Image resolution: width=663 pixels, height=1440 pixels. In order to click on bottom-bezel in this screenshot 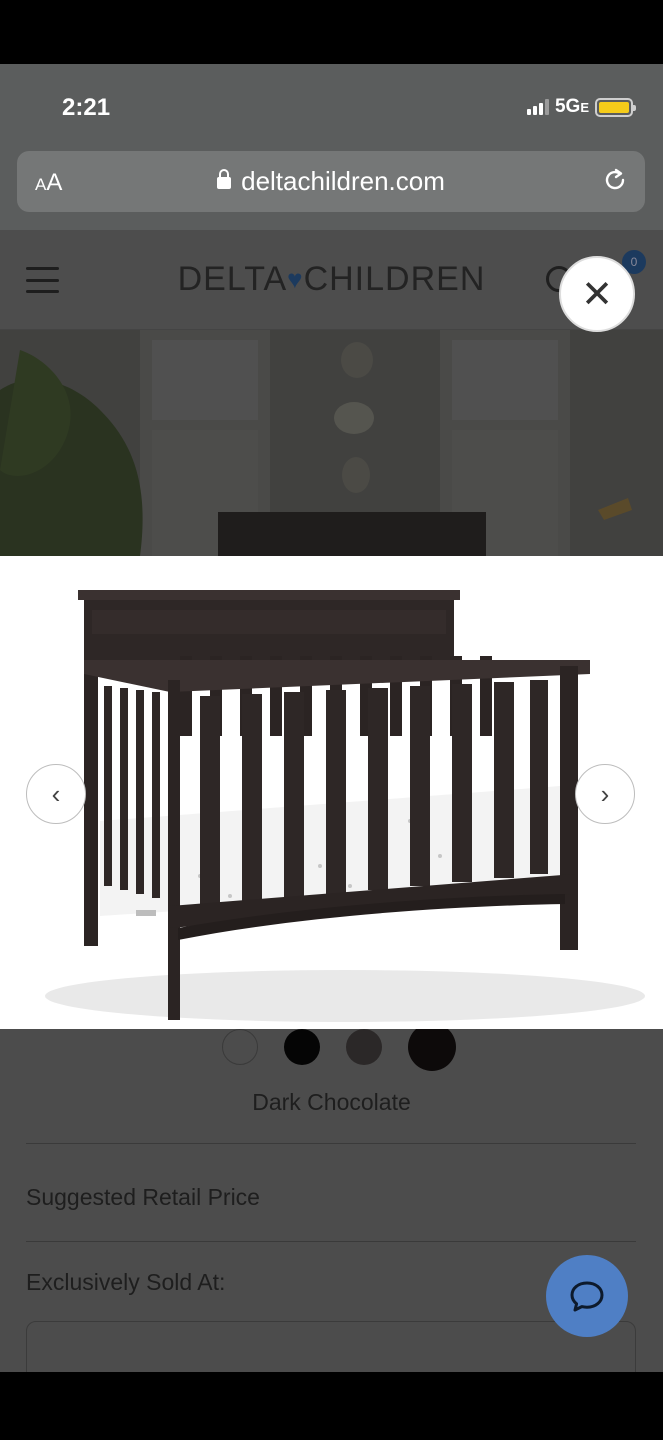, I will do `click(331, 1406)`.